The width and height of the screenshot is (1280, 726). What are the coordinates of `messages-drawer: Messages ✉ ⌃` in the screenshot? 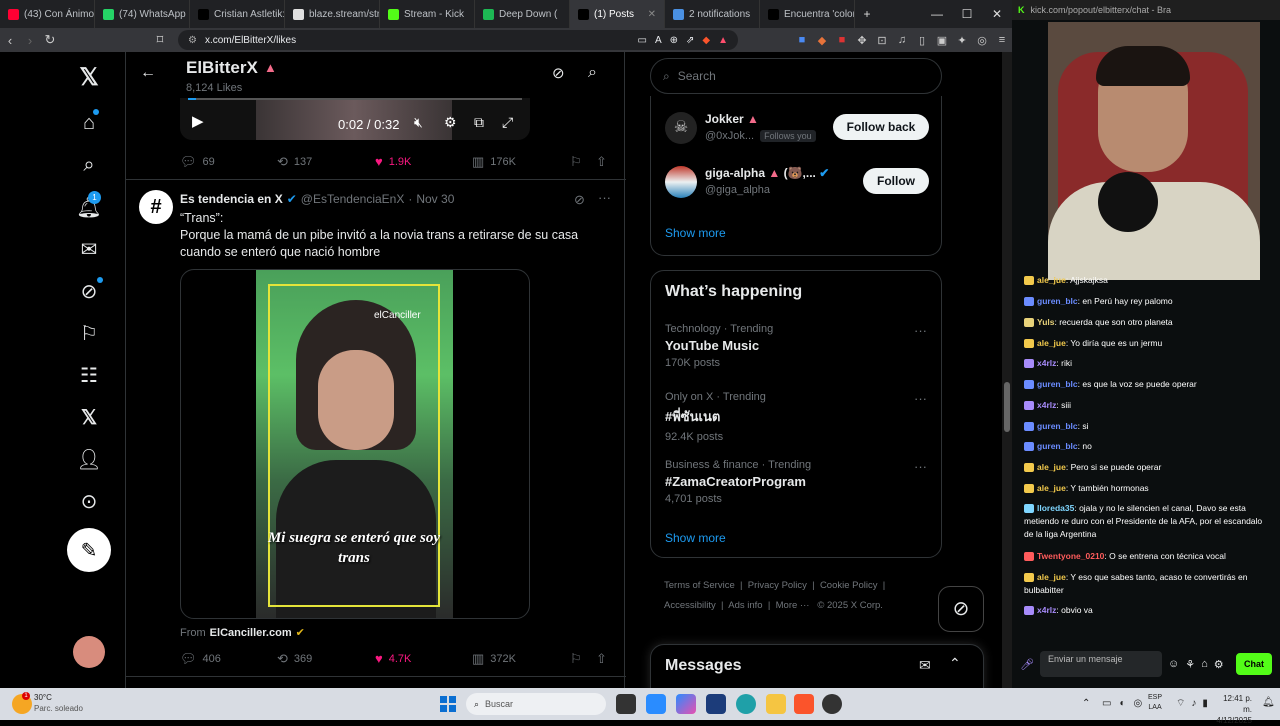 It's located at (817, 666).